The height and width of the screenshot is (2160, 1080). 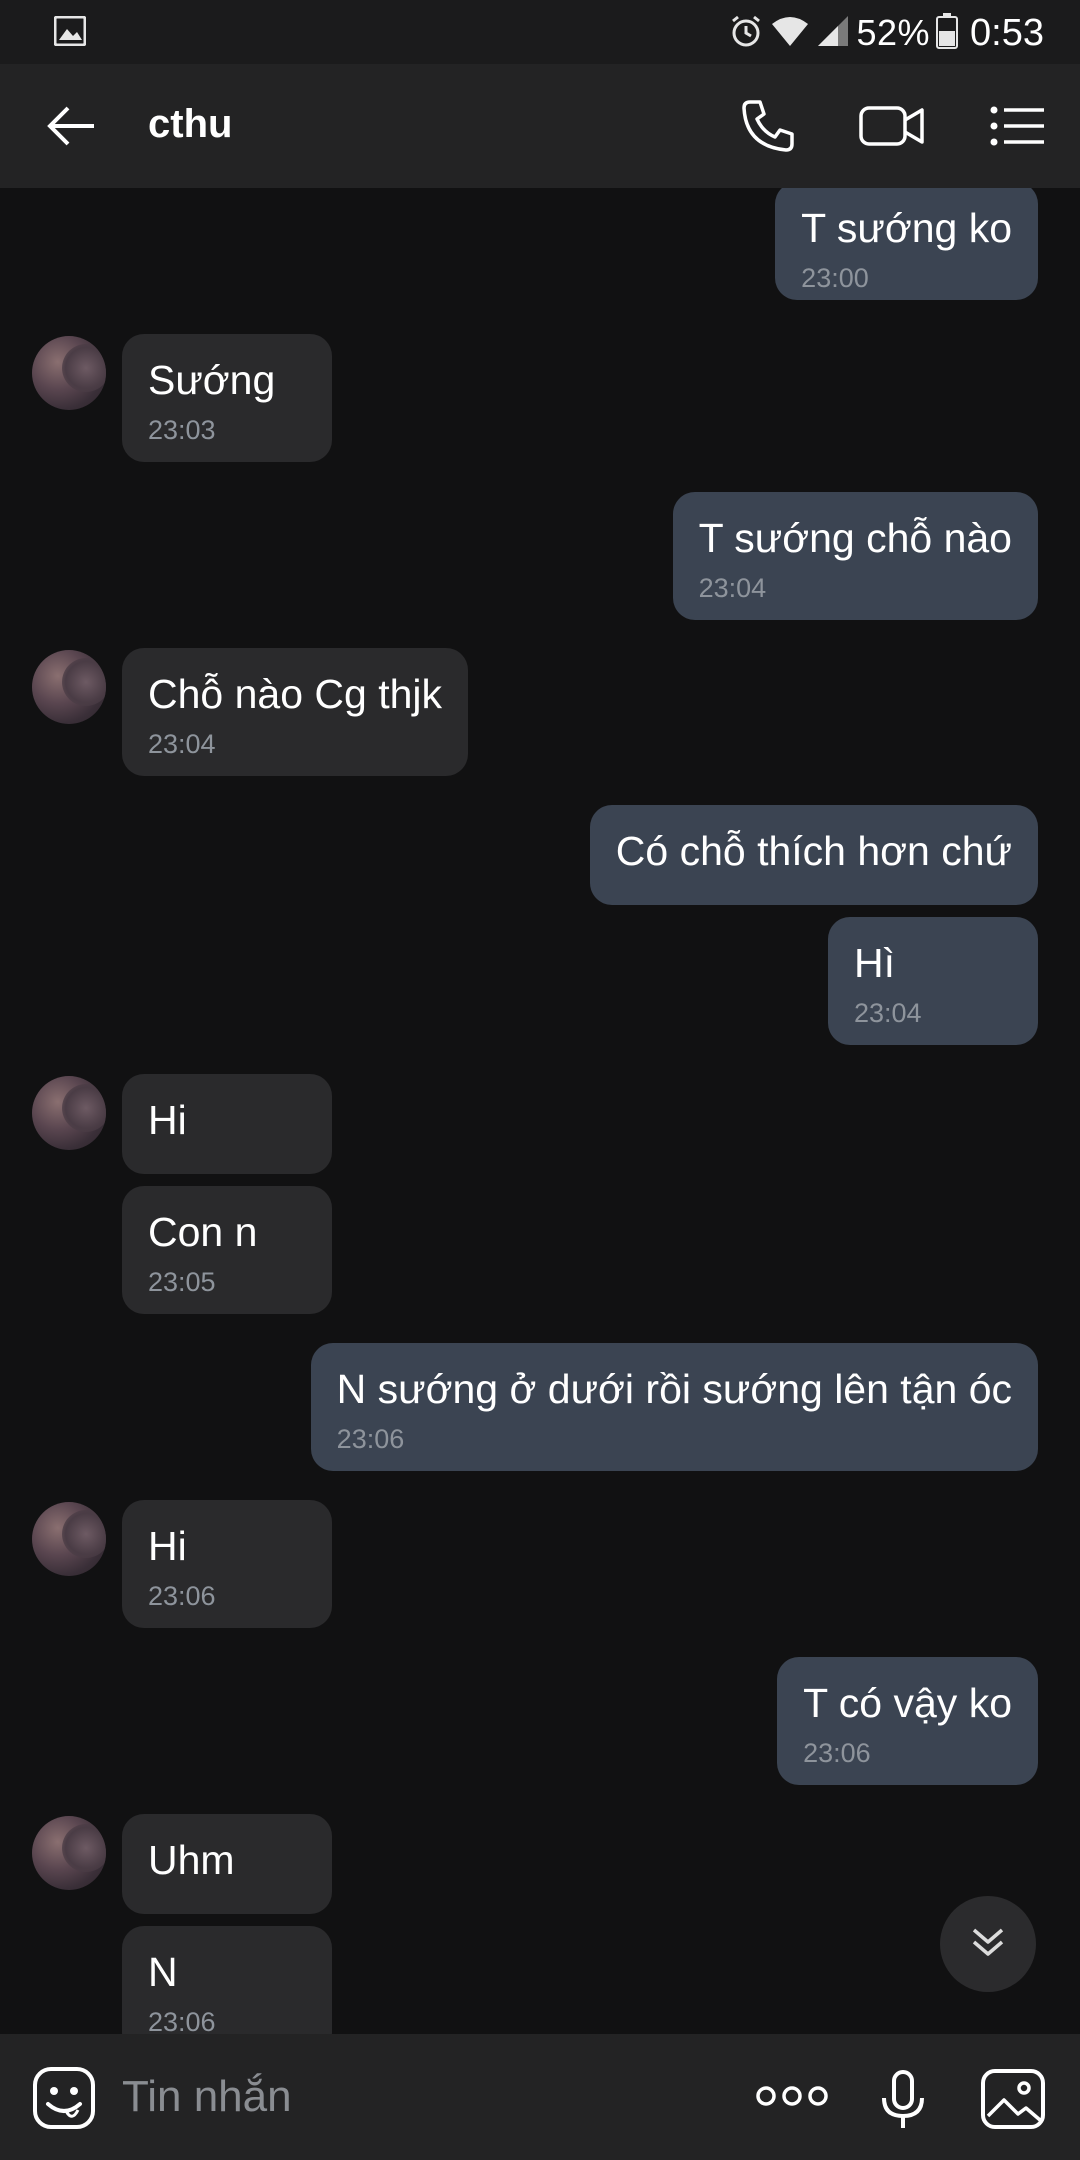 I want to click on message-bubble-outgoing: T sướng chỗ nào 23:04, so click(x=855, y=556).